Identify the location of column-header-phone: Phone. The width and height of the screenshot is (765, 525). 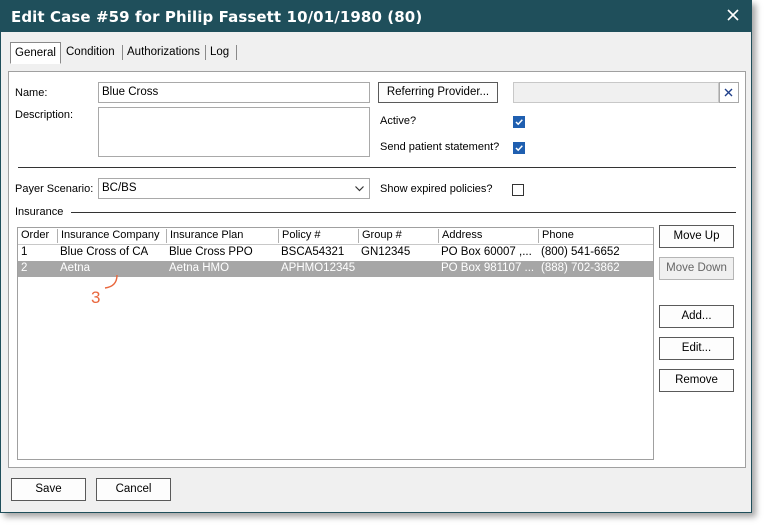
(595, 236).